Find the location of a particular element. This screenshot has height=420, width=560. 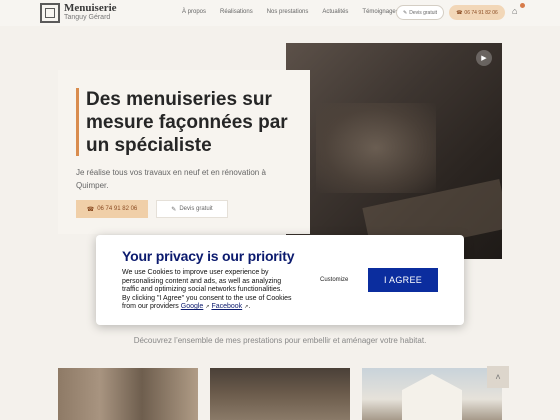

agree-button: I AGREE is located at coordinates (403, 280).